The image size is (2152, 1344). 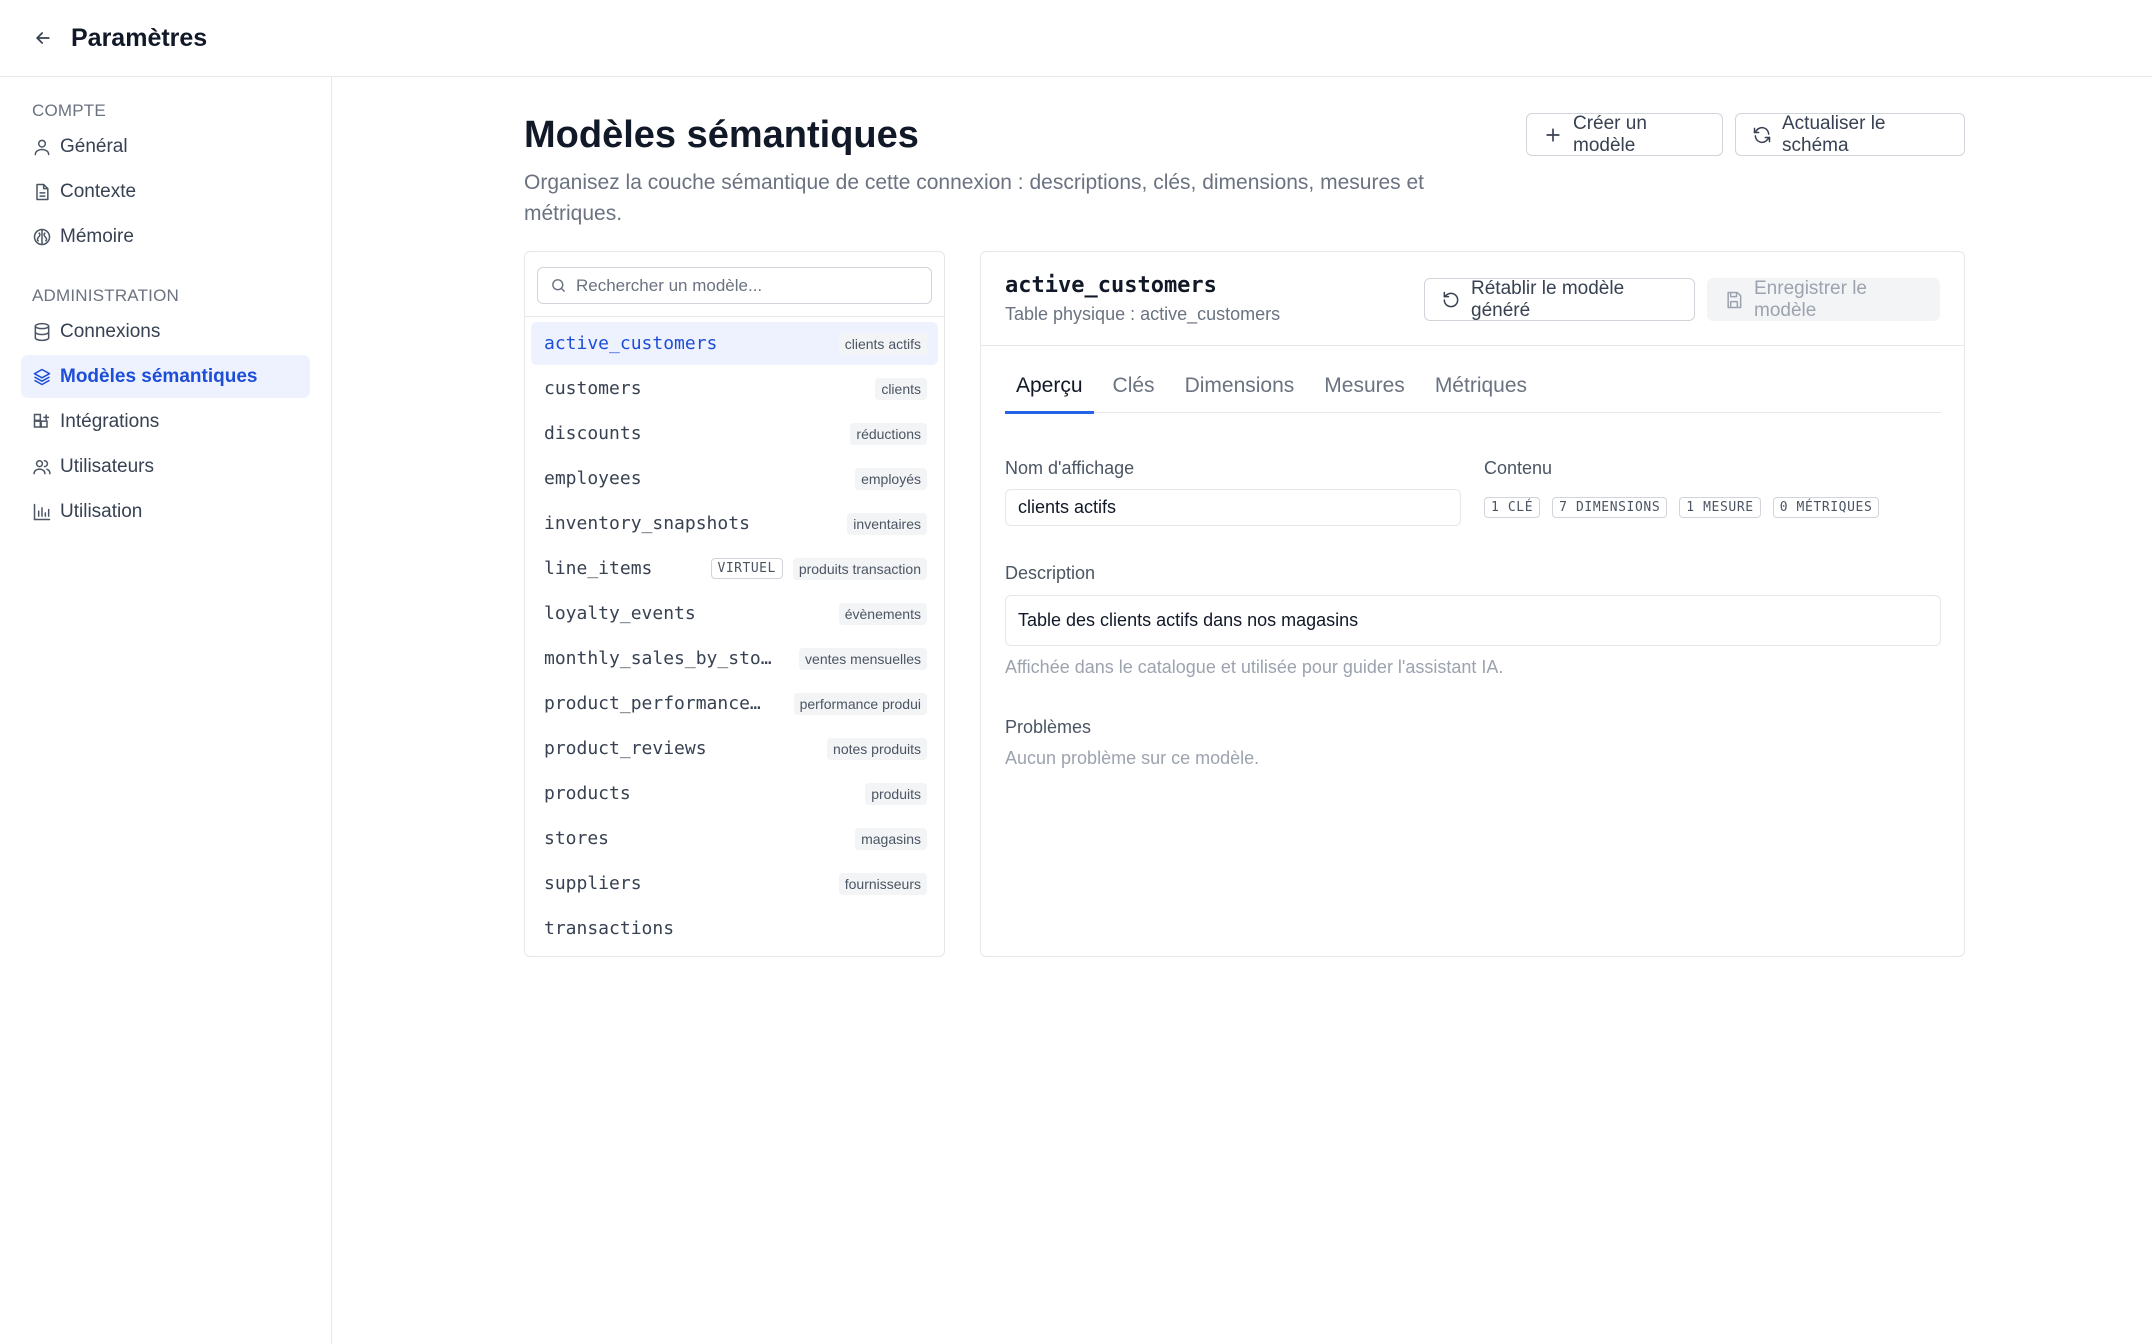 I want to click on model-display-badge: magasins, so click(x=891, y=838).